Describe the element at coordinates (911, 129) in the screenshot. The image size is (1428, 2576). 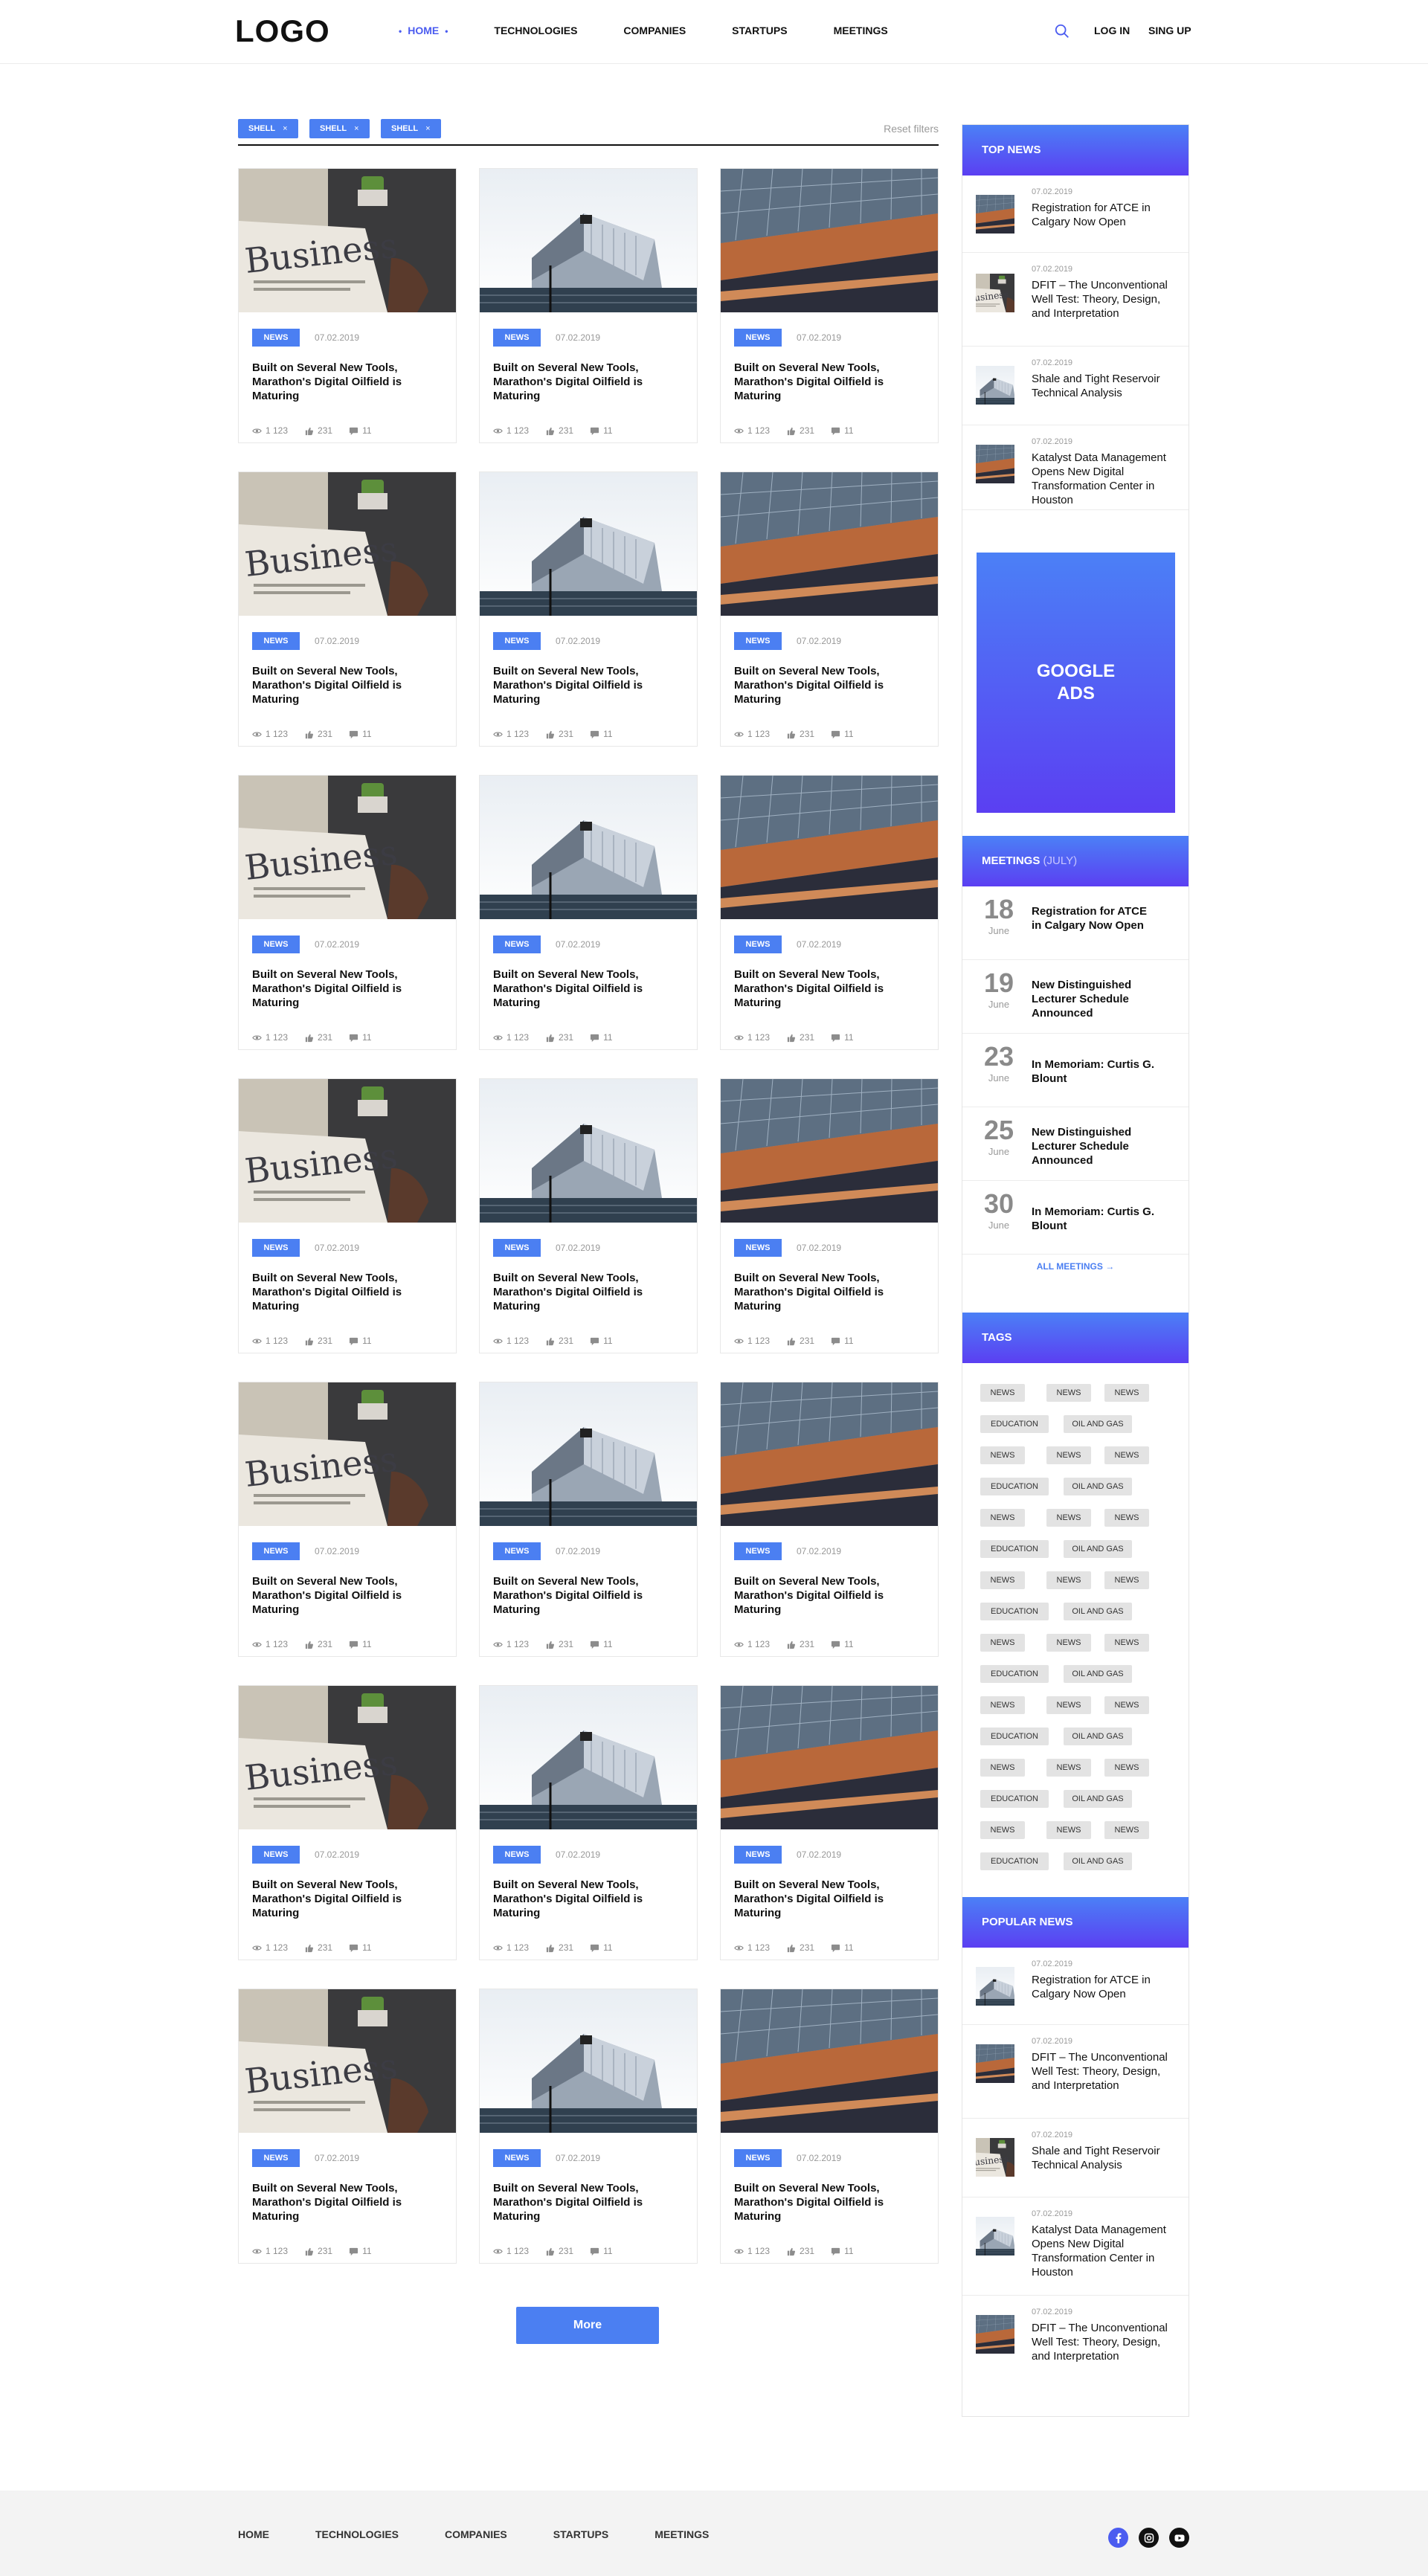
I see `reset-filters-link: Reset filters` at that location.